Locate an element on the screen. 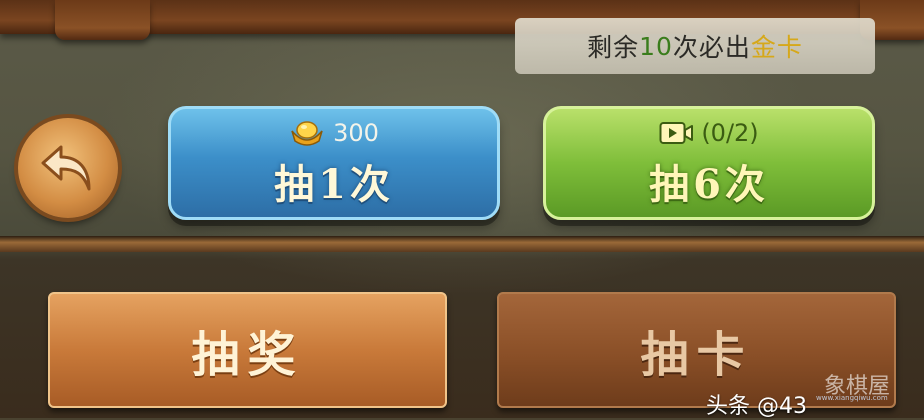 This screenshot has width=924, height=420. banner-reward: 金卡 is located at coordinates (776, 47).